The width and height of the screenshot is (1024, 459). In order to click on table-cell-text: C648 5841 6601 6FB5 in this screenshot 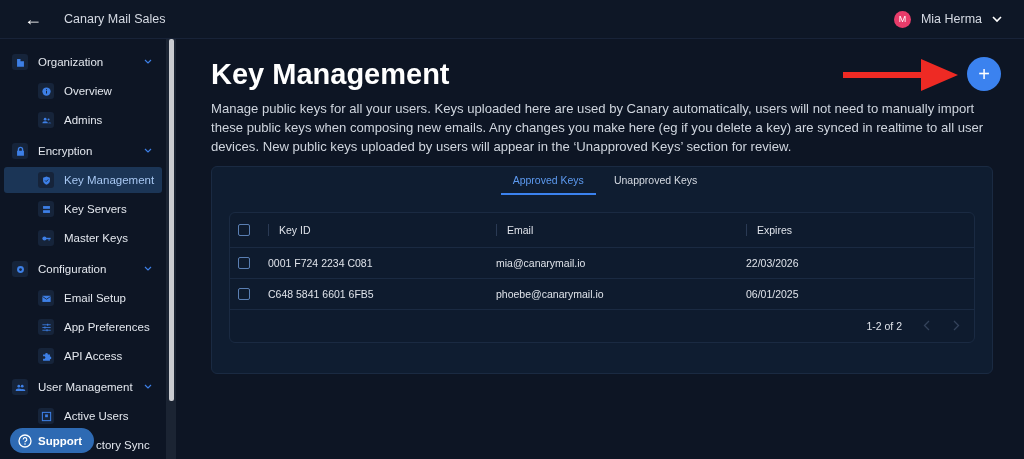, I will do `click(321, 294)`.